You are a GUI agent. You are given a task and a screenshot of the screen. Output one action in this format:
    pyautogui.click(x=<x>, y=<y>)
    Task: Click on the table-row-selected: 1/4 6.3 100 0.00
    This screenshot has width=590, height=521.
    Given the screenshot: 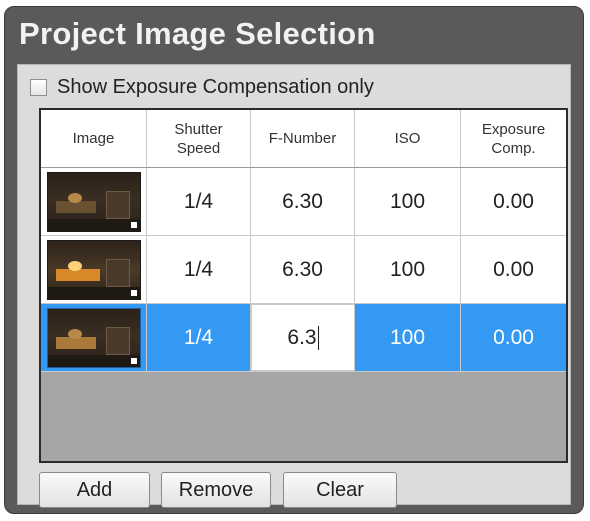 What is the action you would take?
    pyautogui.click(x=303, y=338)
    